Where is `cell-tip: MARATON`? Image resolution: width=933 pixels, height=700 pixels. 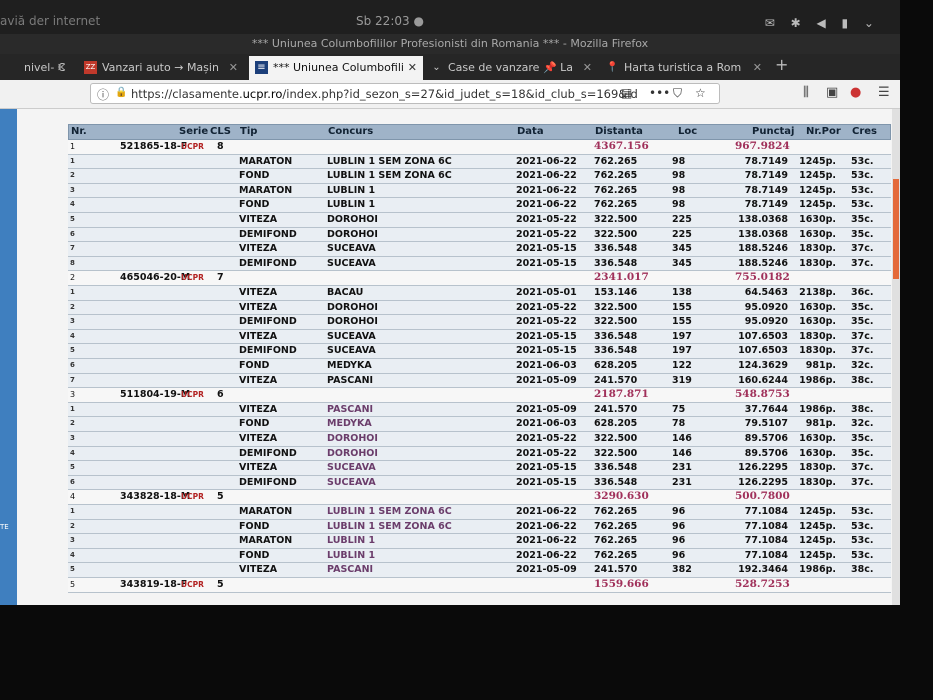 cell-tip: MARATON is located at coordinates (266, 511).